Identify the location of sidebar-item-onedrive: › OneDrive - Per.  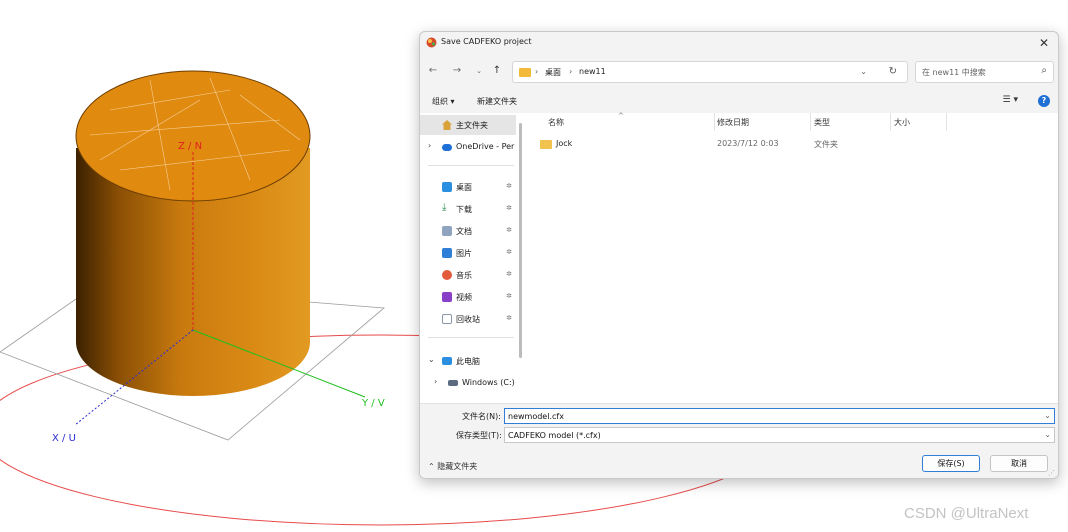
(468, 147).